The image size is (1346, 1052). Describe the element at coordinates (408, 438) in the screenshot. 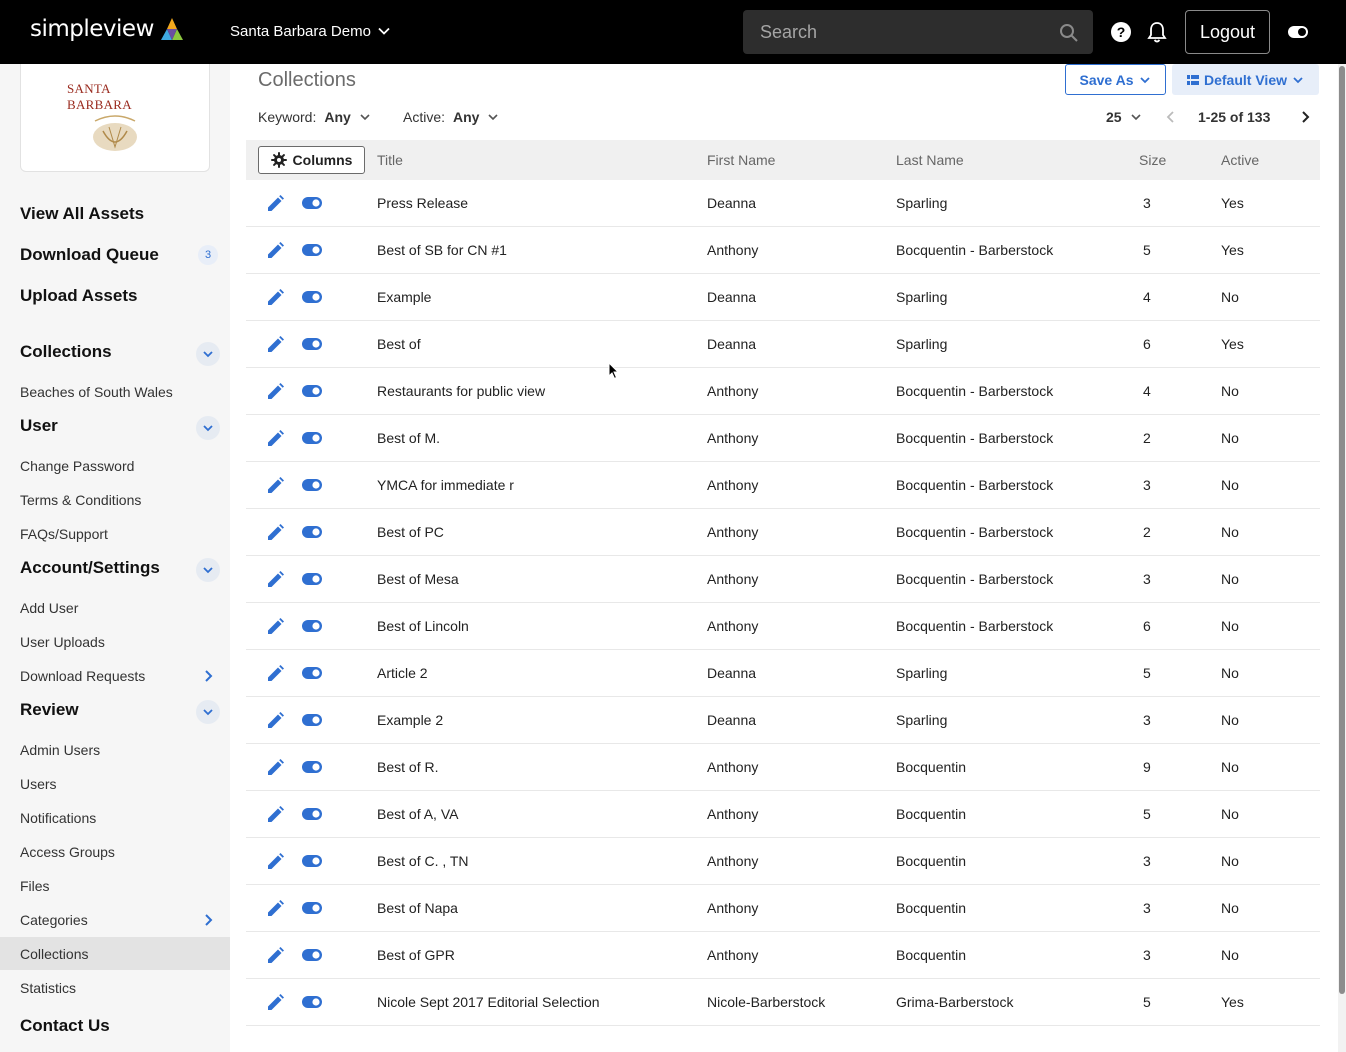

I see `cell-title: Best of M.` at that location.